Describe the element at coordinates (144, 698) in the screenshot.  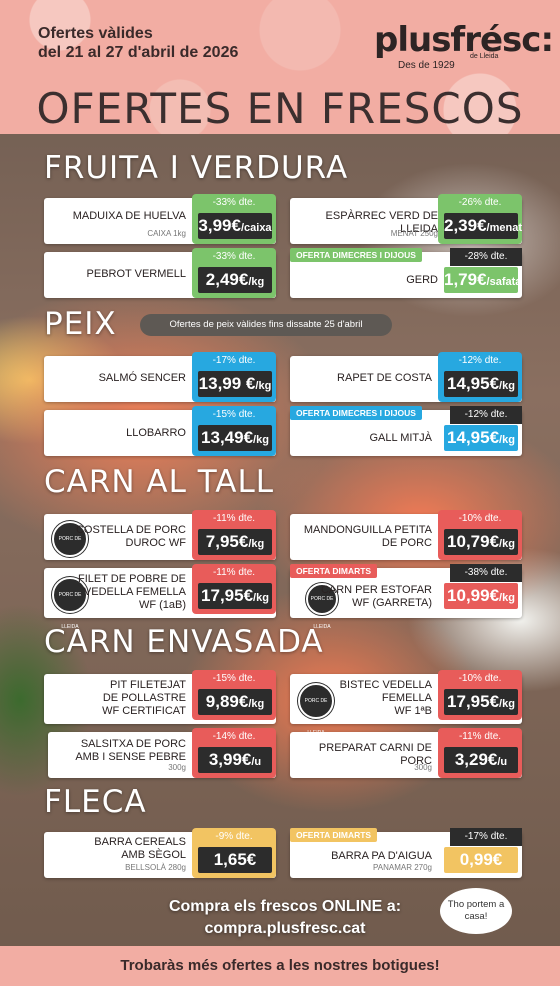
I see `product-name: PIT FILETEJAT DE POLLASTRE WF CERTIFICAT` at that location.